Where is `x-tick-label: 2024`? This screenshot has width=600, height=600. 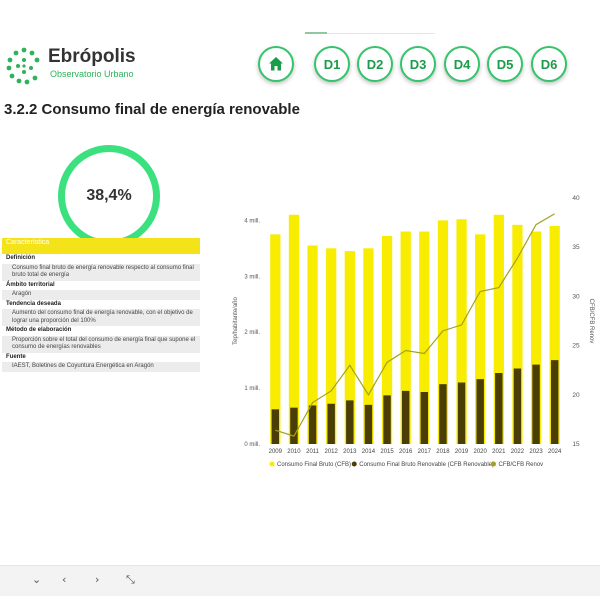
x-tick-label: 2024 is located at coordinates (555, 452).